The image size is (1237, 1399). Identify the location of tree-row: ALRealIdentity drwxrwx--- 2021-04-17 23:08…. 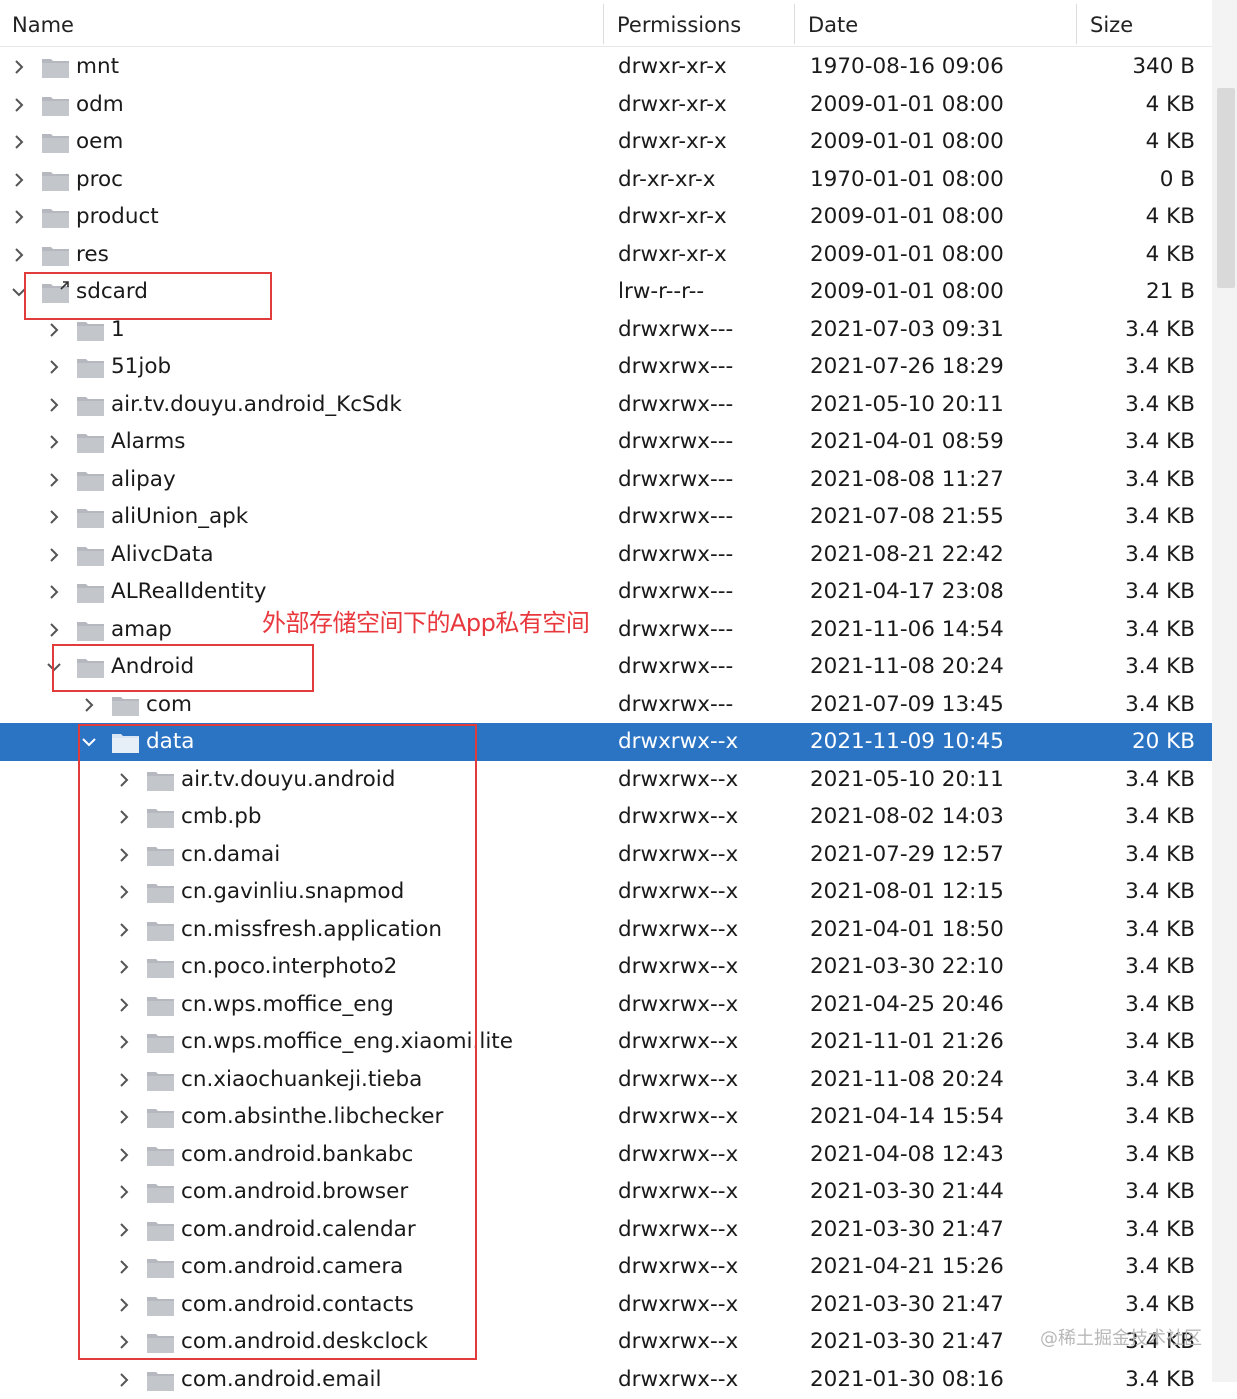
(606, 592).